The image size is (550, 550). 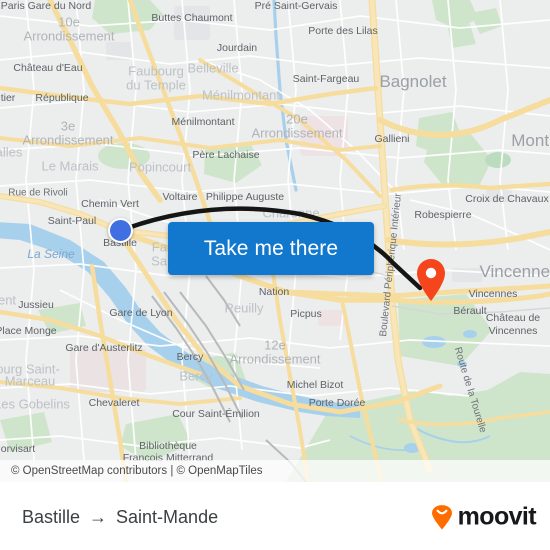 What do you see at coordinates (441, 516) in the screenshot?
I see `moovit-pin-icon` at bounding box center [441, 516].